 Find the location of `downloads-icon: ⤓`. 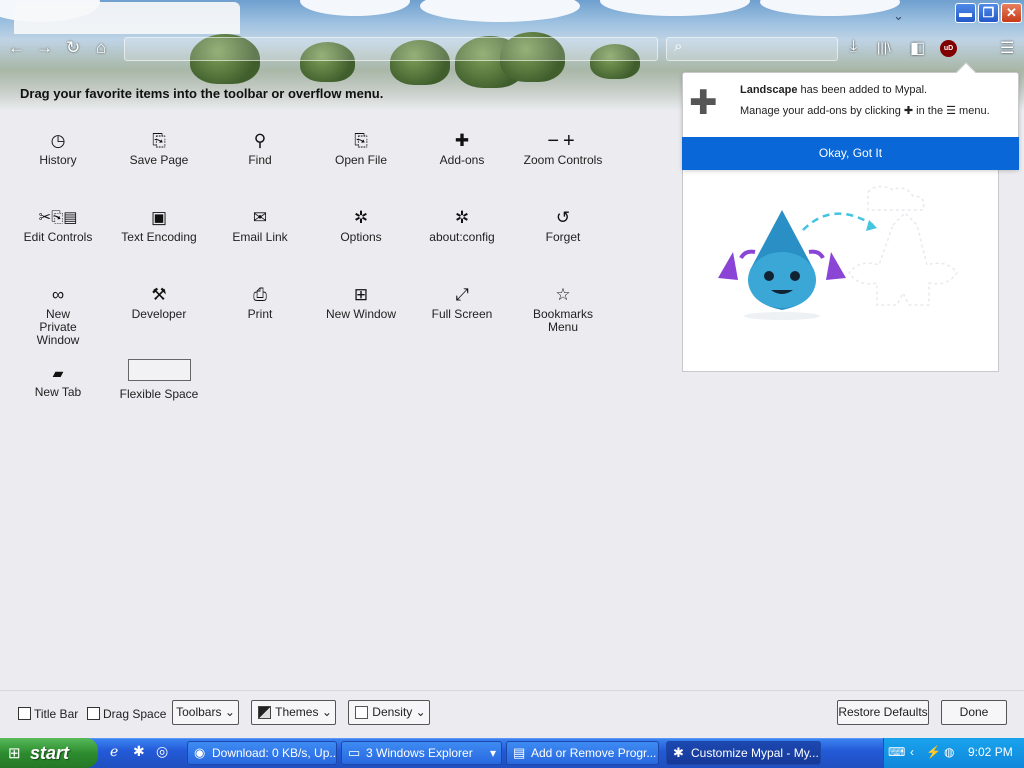

downloads-icon: ⤓ is located at coordinates (853, 47).